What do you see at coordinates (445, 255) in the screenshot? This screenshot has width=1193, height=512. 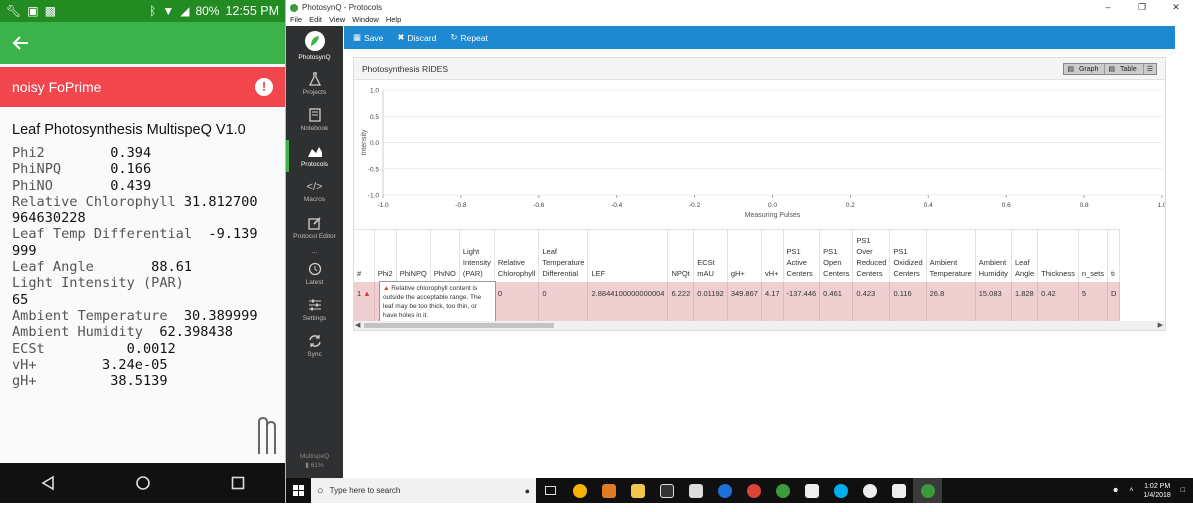 I see `column-header: PhiNO` at bounding box center [445, 255].